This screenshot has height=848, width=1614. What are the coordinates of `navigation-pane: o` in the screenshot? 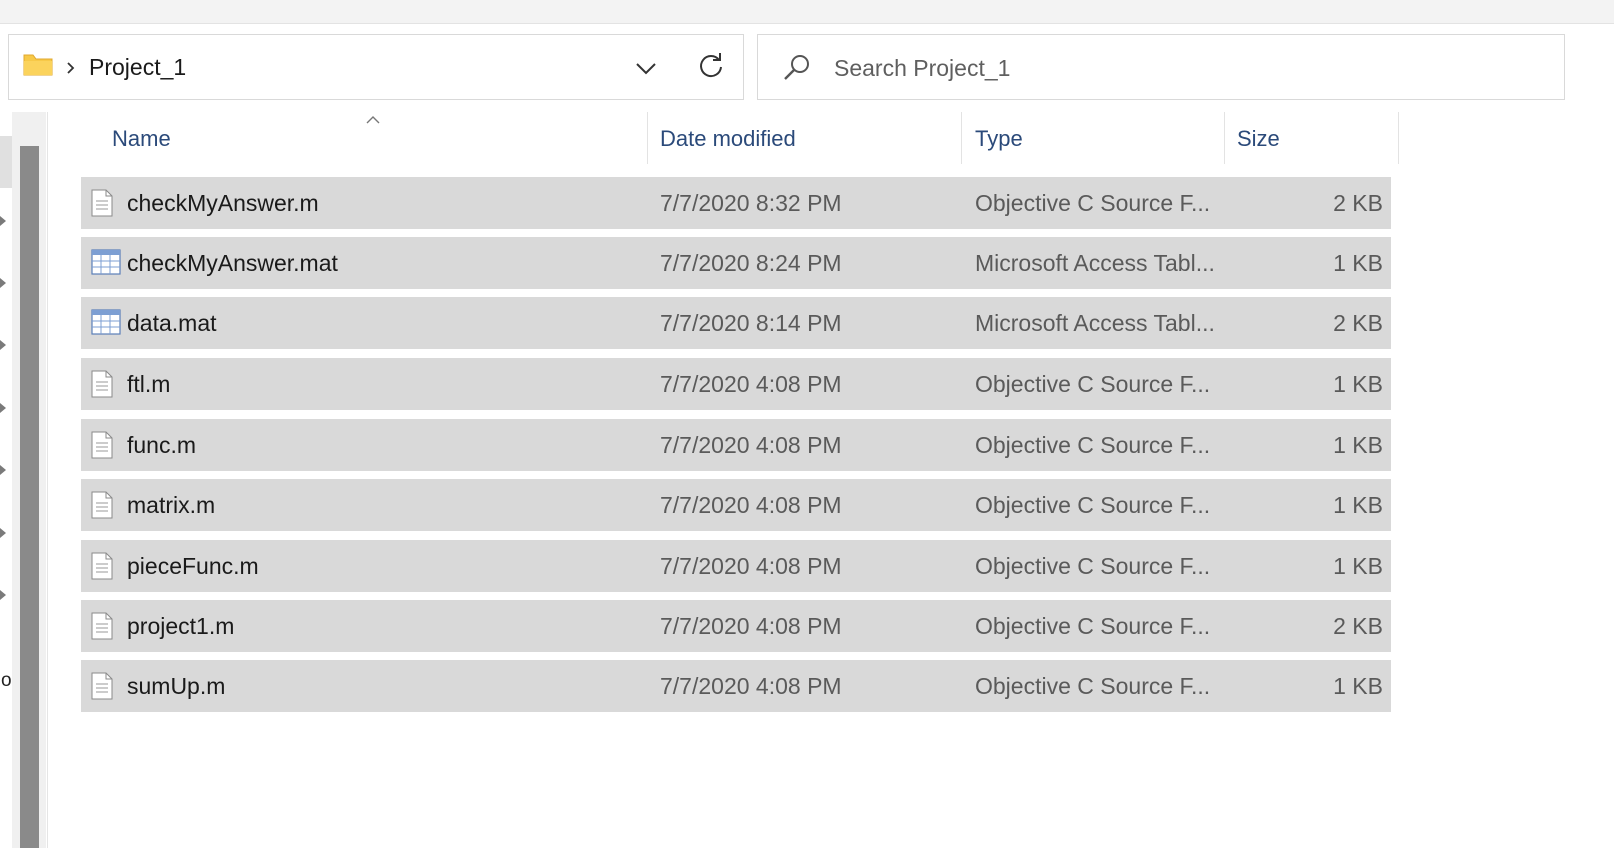 It's located at (24, 480).